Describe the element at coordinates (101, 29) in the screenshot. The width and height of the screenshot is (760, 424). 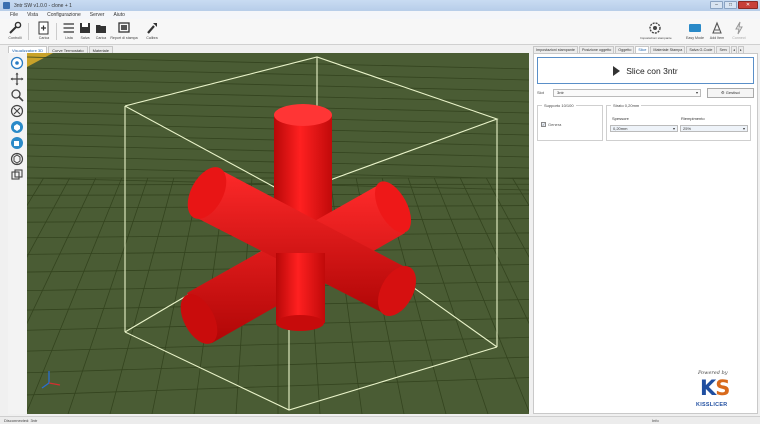
I see `load-icon` at that location.